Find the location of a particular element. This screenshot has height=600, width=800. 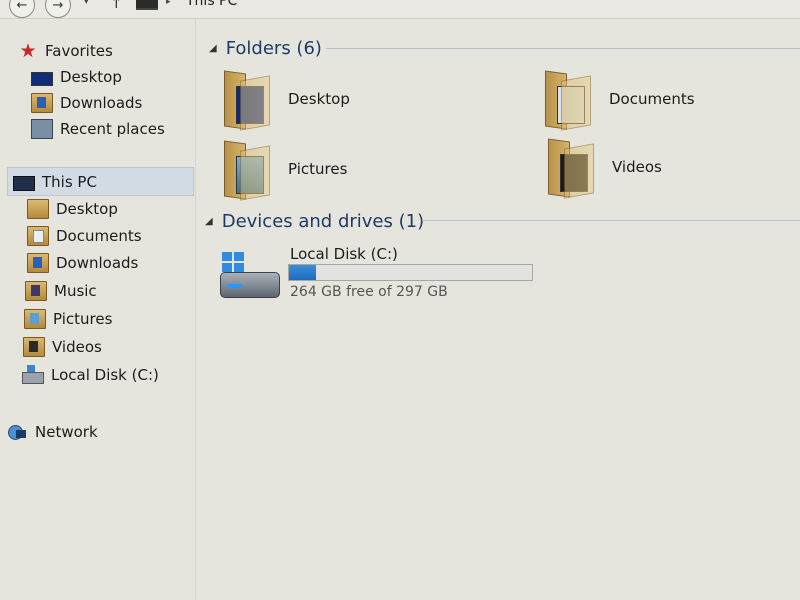

folder-tile-documents: Documents is located at coordinates (620, 100).